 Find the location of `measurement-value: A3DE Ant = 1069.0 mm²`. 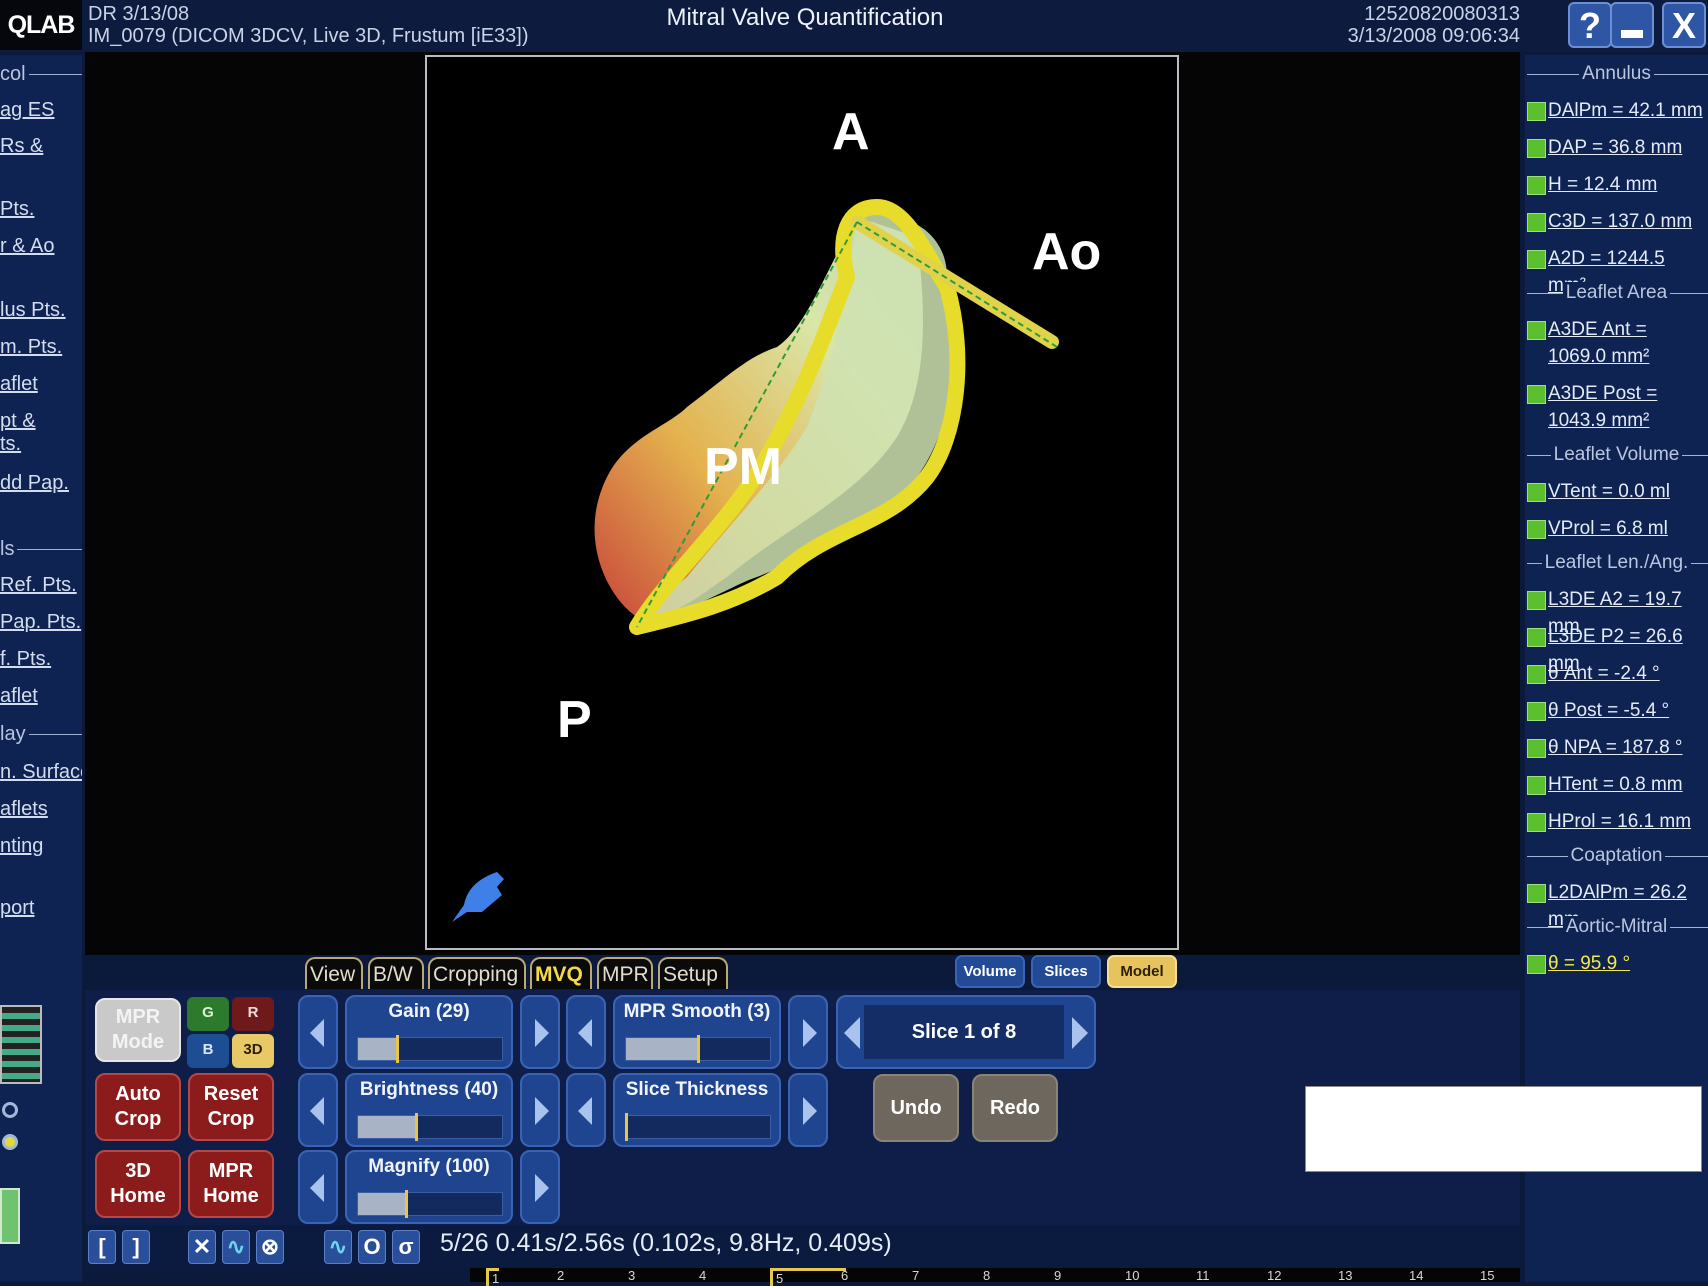

measurement-value: A3DE Ant = 1069.0 mm² is located at coordinates (1627, 343).